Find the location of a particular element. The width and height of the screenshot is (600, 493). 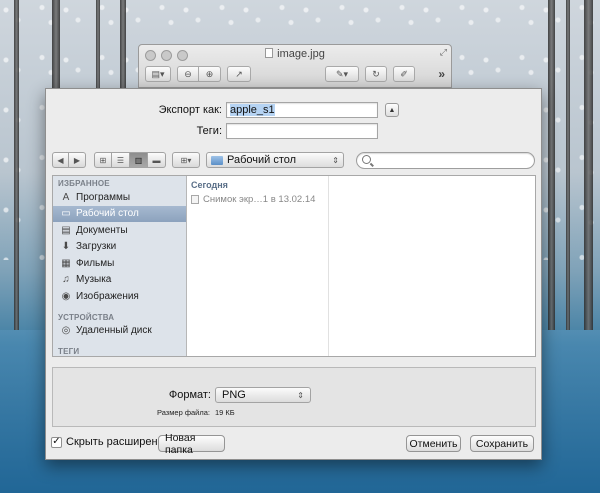

save-button: Сохранить is located at coordinates (502, 443).